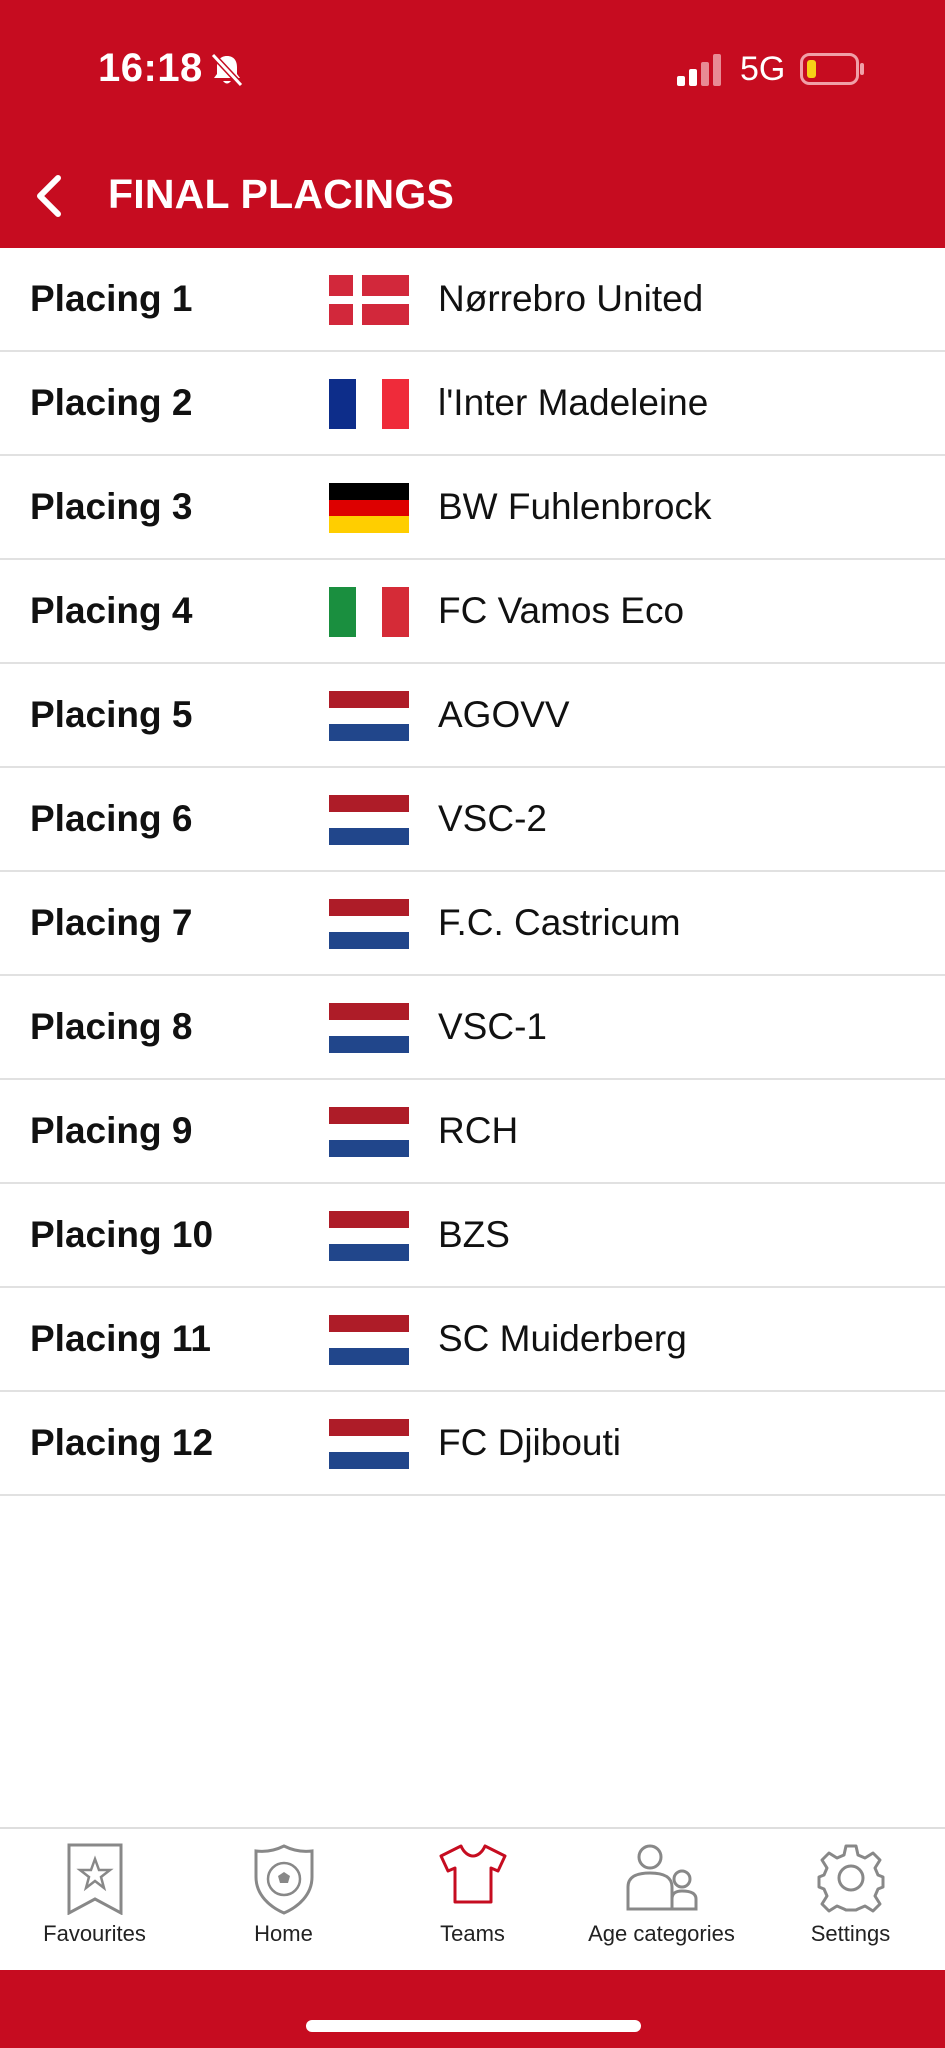 This screenshot has height=2048, width=945. What do you see at coordinates (122, 1234) in the screenshot?
I see `placing-label: Placing 10` at bounding box center [122, 1234].